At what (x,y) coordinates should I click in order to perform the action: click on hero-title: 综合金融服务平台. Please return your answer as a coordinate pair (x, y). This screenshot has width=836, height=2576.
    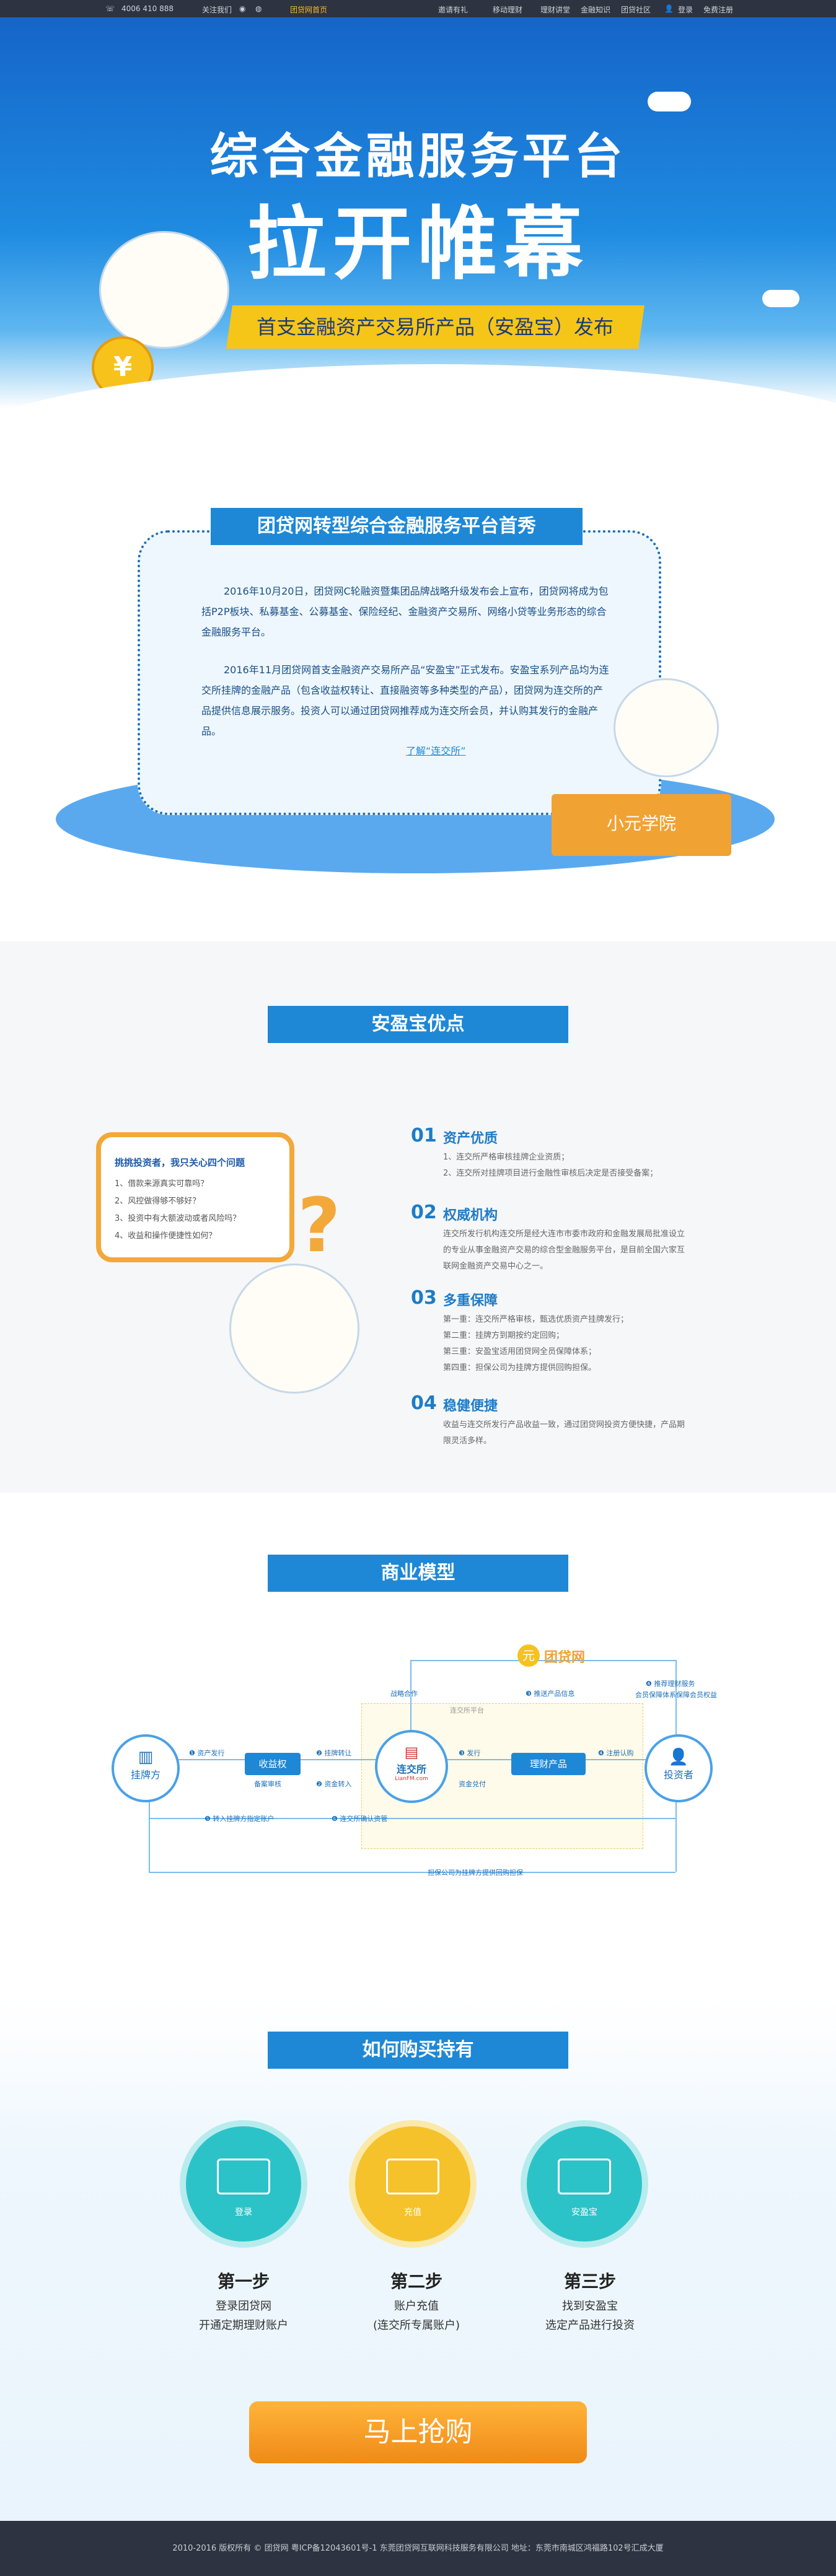
    Looking at the image, I should click on (418, 157).